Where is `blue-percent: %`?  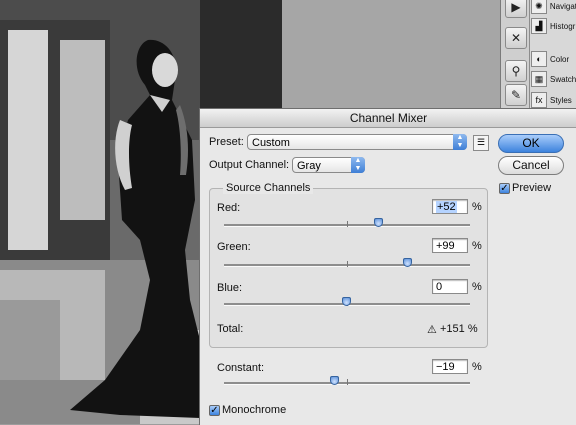 blue-percent: % is located at coordinates (477, 287).